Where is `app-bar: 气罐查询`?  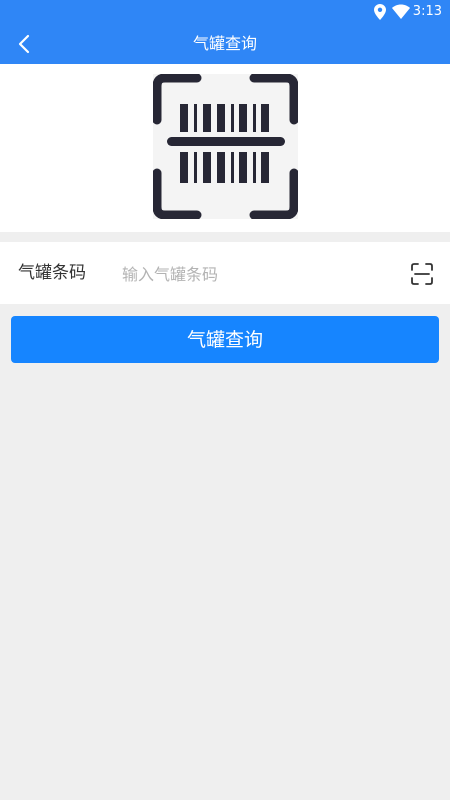
app-bar: 气罐查询 is located at coordinates (225, 44).